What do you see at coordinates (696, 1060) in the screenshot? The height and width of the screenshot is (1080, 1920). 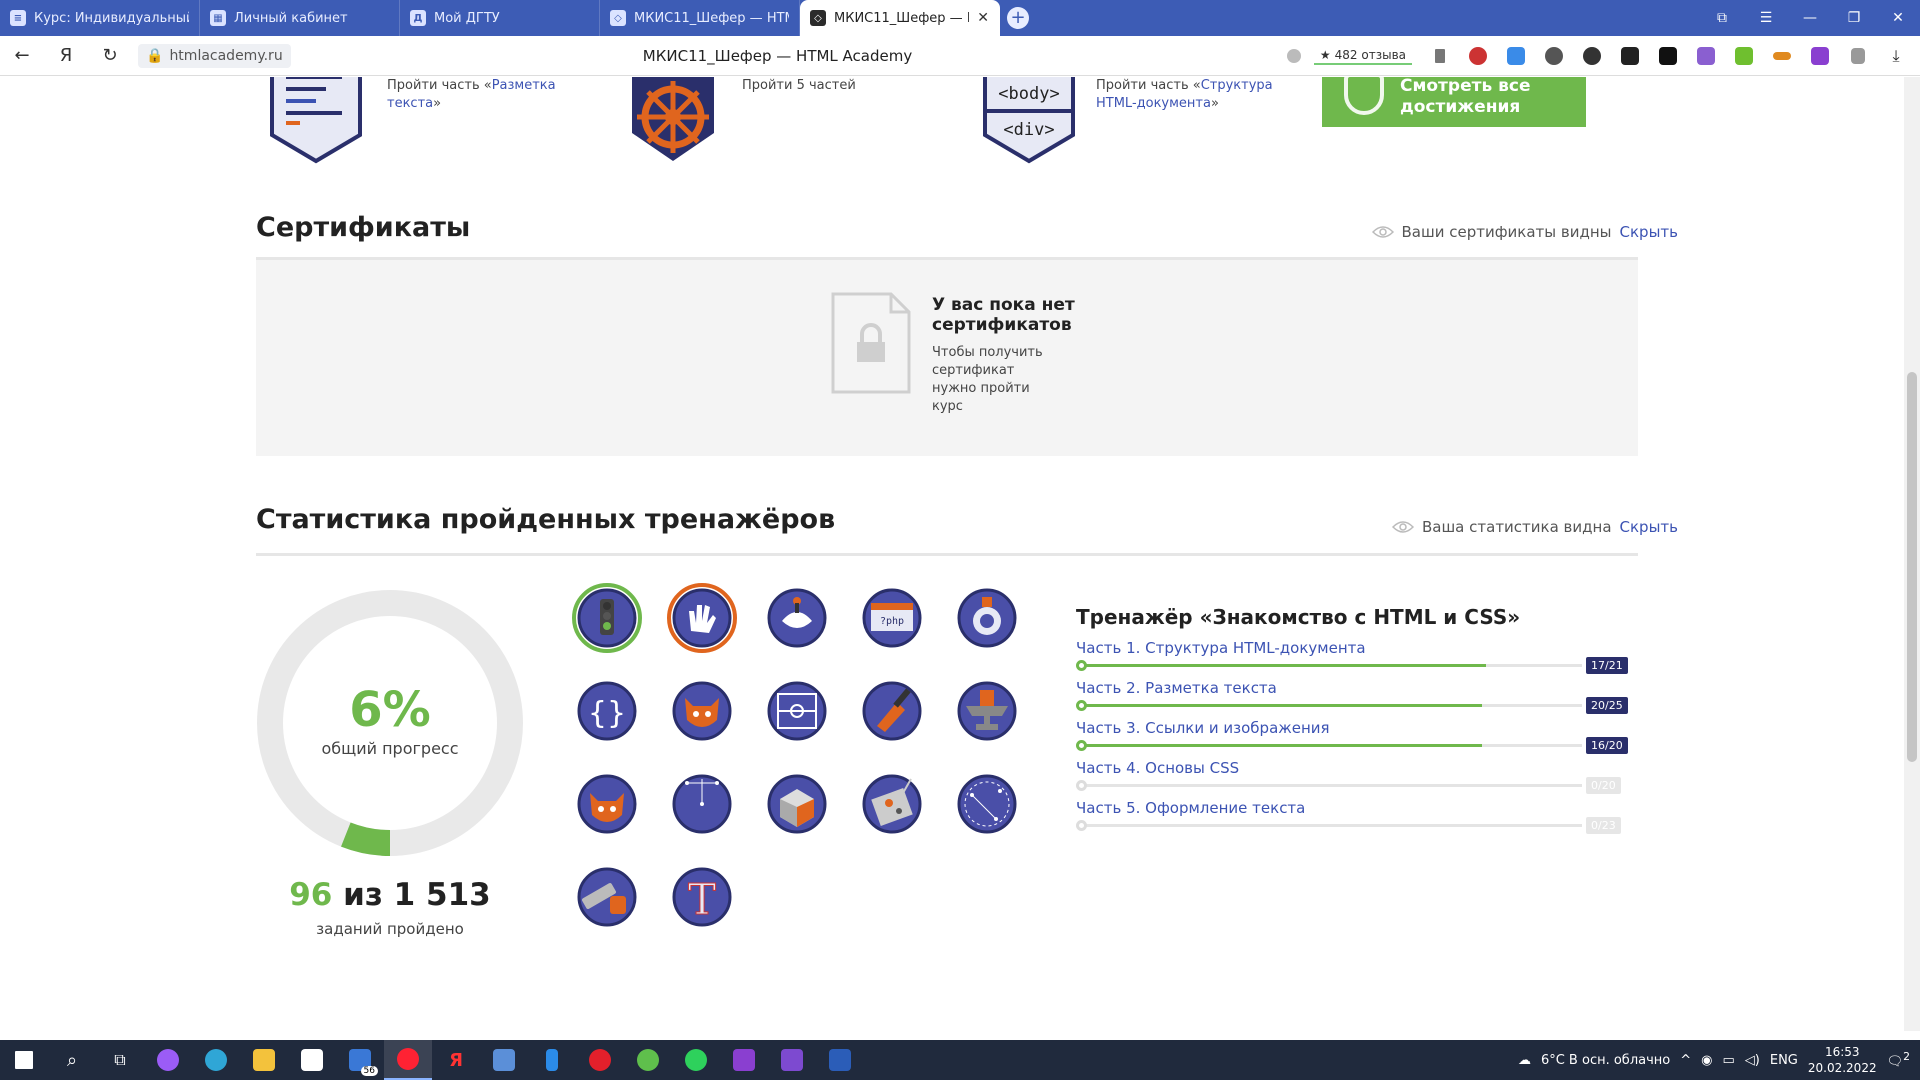 I see `whatsapp-icon` at bounding box center [696, 1060].